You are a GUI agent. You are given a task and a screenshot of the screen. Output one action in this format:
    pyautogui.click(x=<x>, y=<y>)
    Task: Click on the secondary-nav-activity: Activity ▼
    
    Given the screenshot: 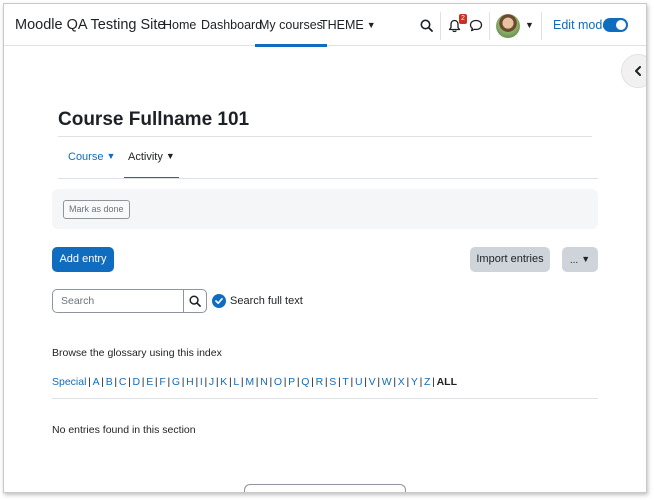 What is the action you would take?
    pyautogui.click(x=151, y=165)
    